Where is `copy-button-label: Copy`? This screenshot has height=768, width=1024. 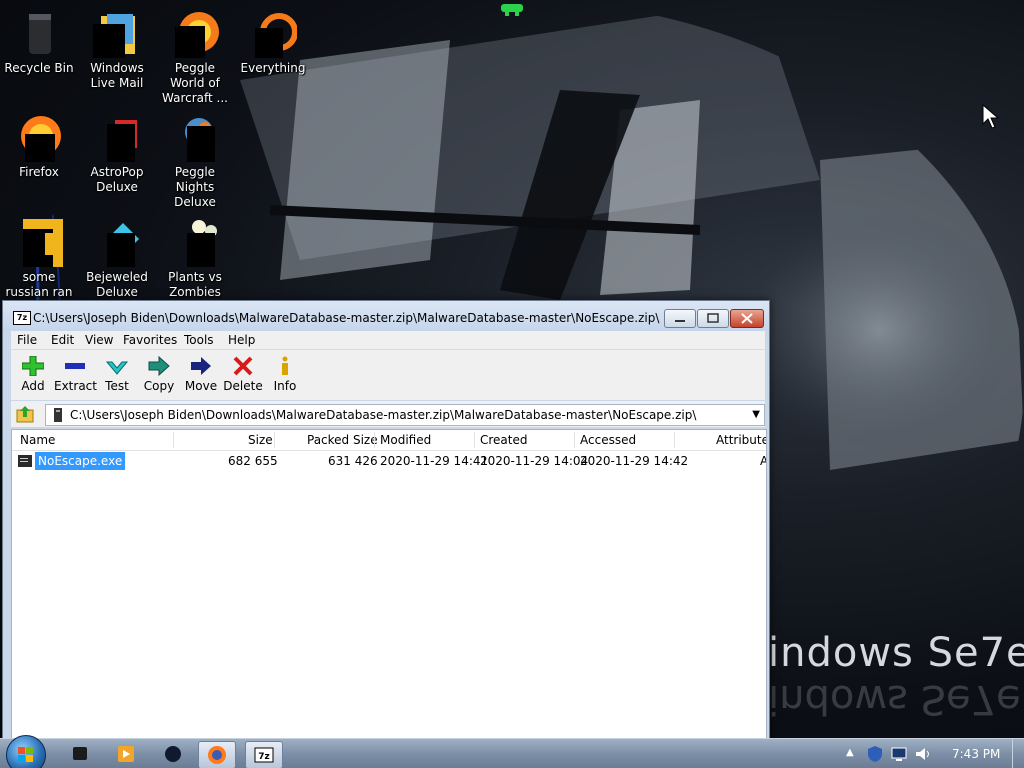
copy-button-label: Copy is located at coordinates (159, 386).